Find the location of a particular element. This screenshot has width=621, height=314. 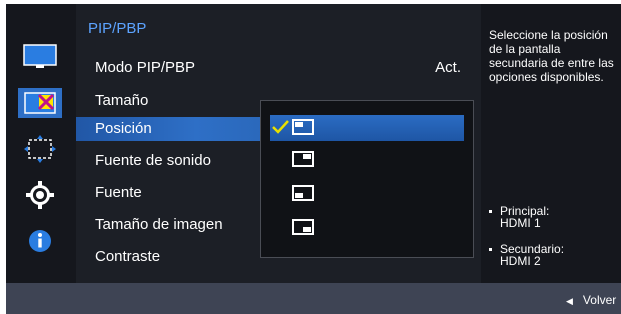

position-option-bottom-left is located at coordinates (367, 194).